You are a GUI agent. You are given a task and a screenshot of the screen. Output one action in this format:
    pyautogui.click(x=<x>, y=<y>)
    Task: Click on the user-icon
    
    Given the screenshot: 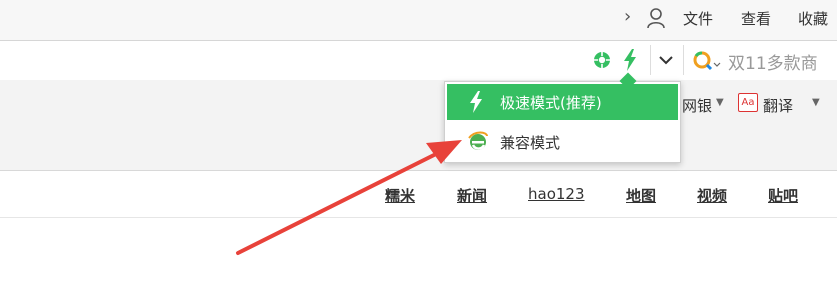 What is the action you would take?
    pyautogui.click(x=656, y=18)
    